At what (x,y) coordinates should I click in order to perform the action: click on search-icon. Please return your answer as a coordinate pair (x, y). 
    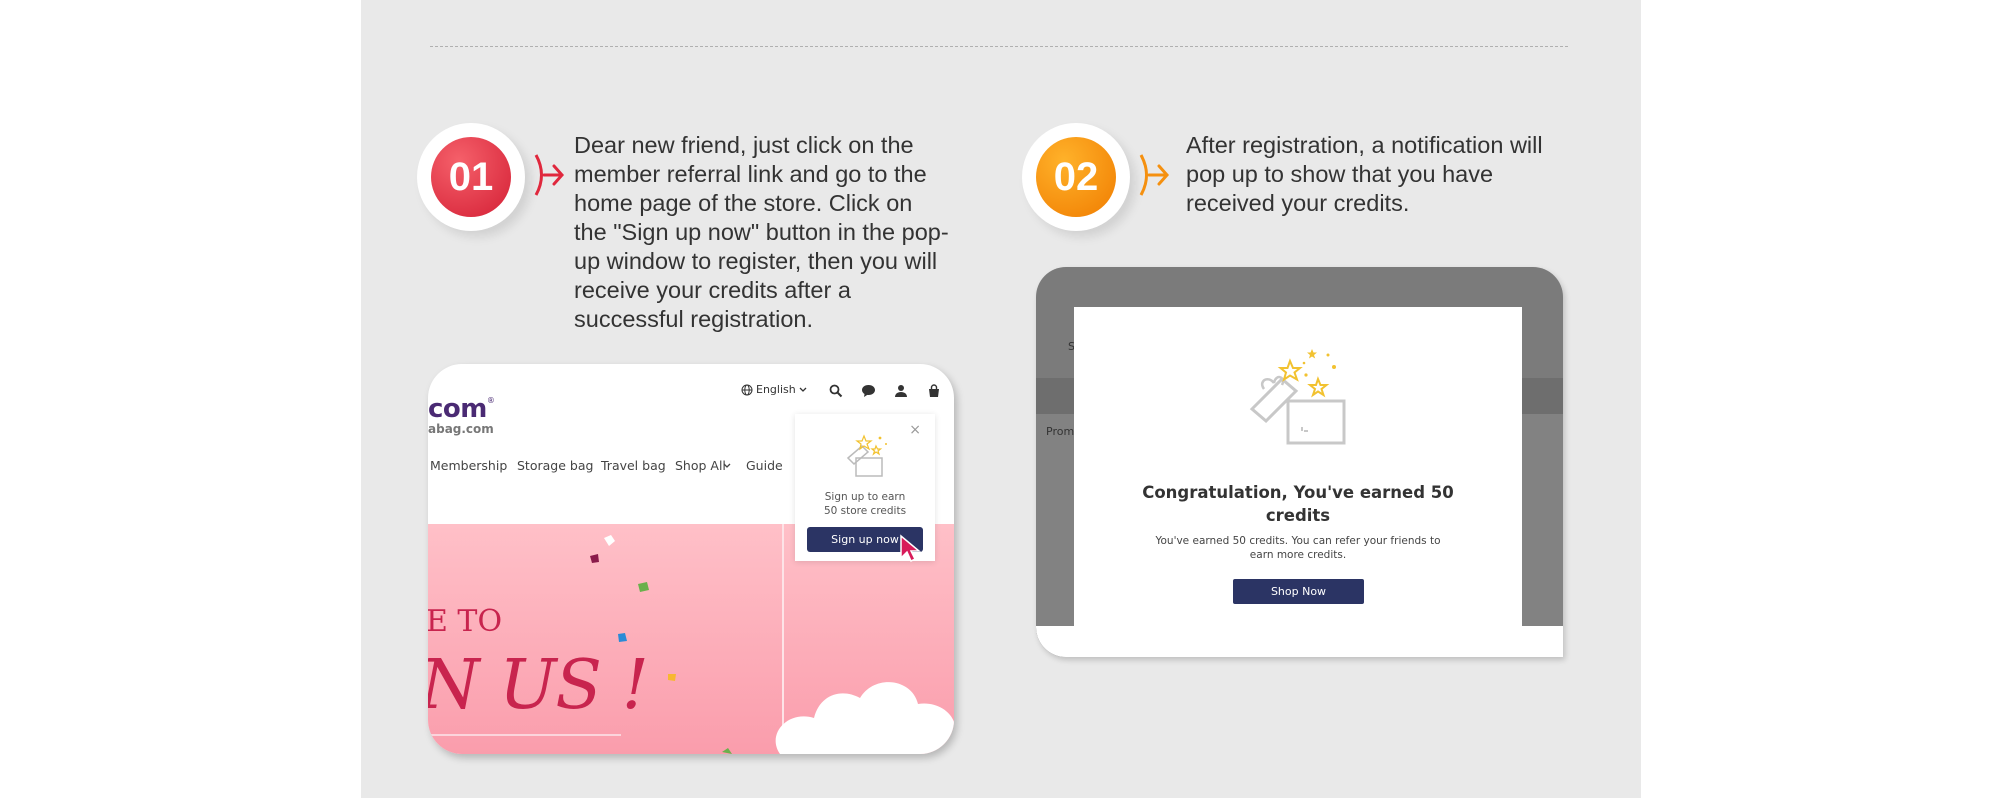
    Looking at the image, I should click on (836, 391).